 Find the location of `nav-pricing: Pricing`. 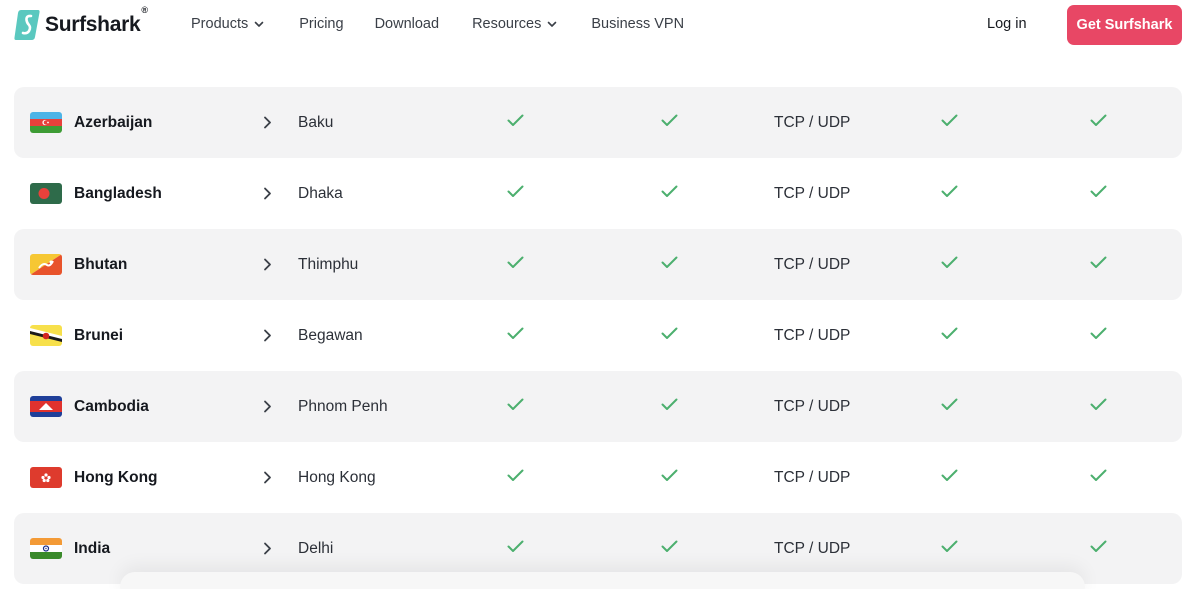

nav-pricing: Pricing is located at coordinates (321, 24).